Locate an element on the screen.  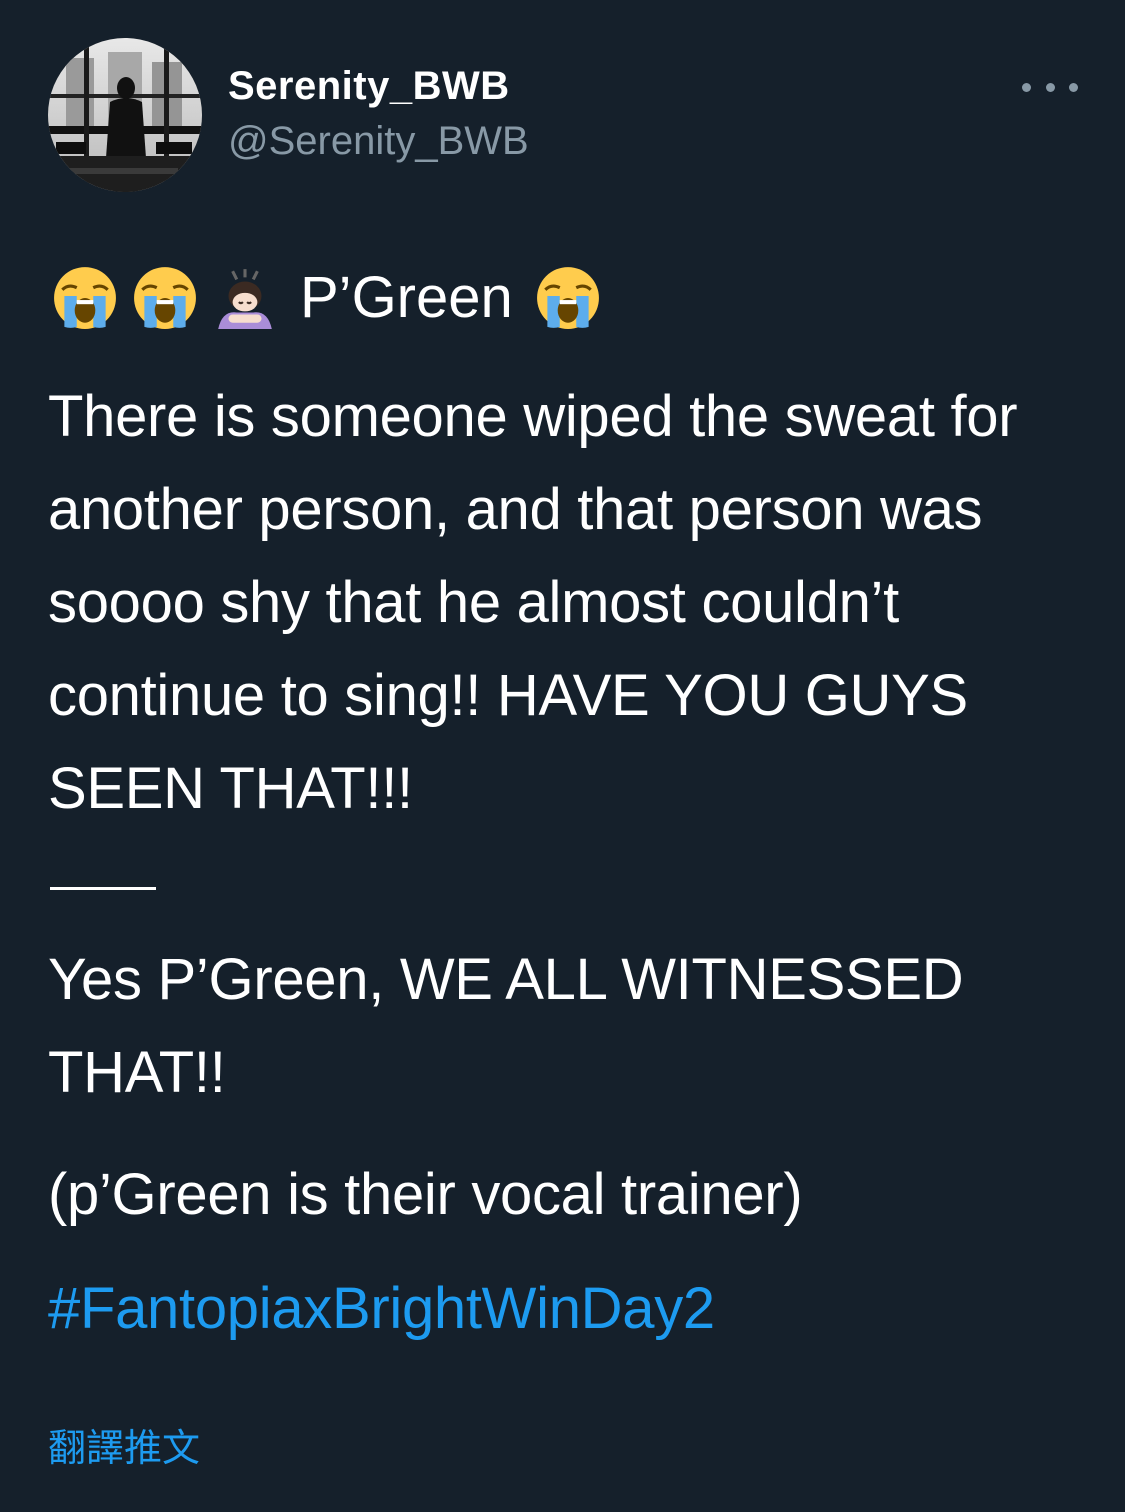
tweet-note: (p’Green is their vocal trainer) is located at coordinates (425, 1194).